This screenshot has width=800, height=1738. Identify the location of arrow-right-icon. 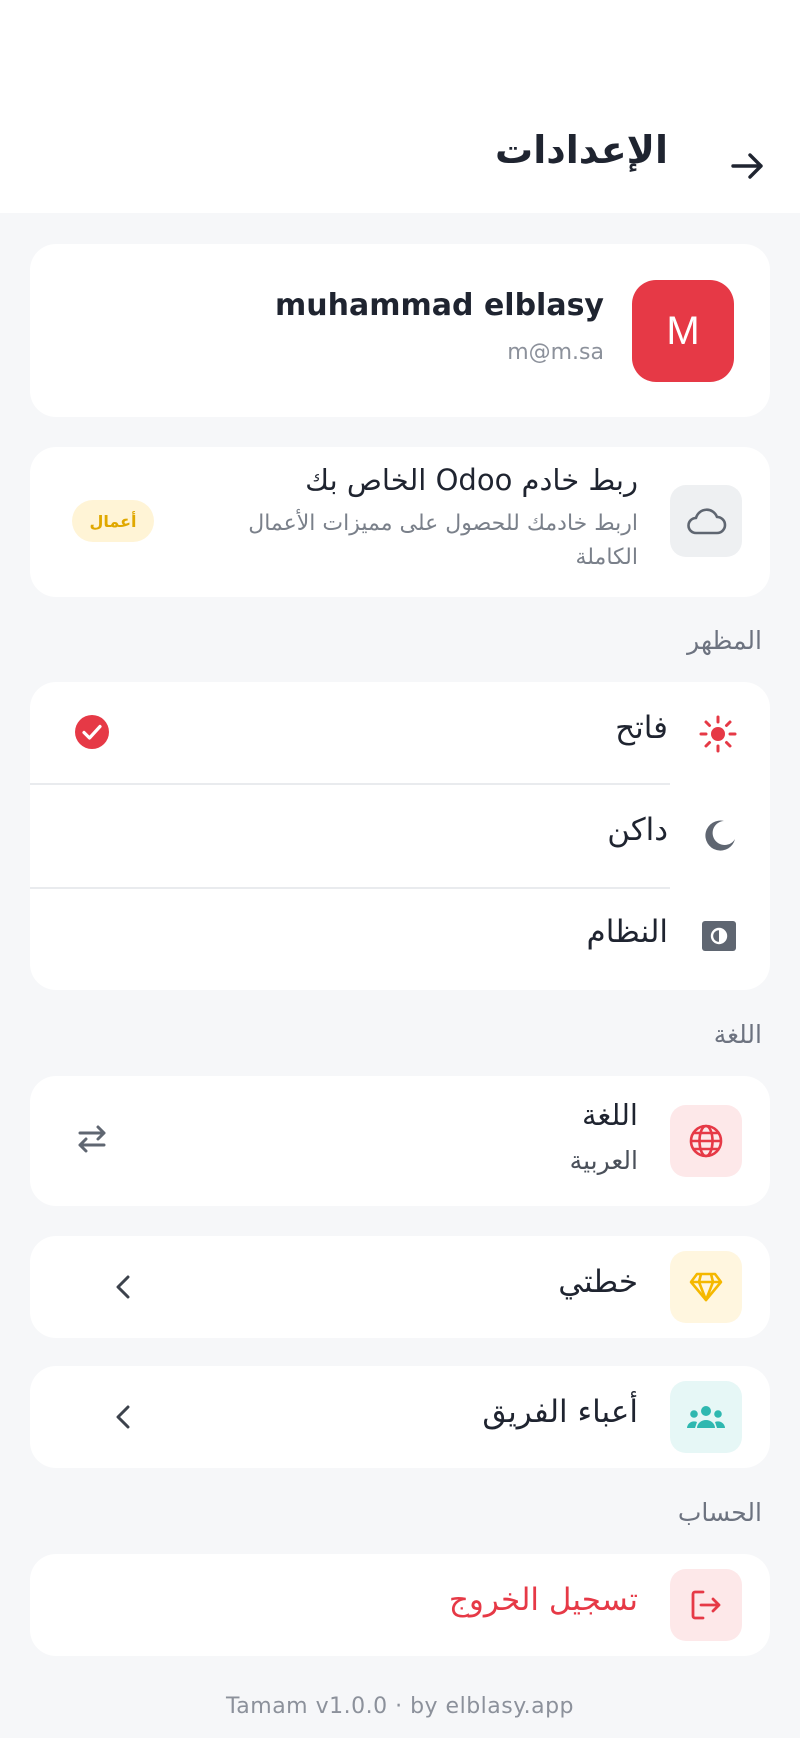
(747, 166).